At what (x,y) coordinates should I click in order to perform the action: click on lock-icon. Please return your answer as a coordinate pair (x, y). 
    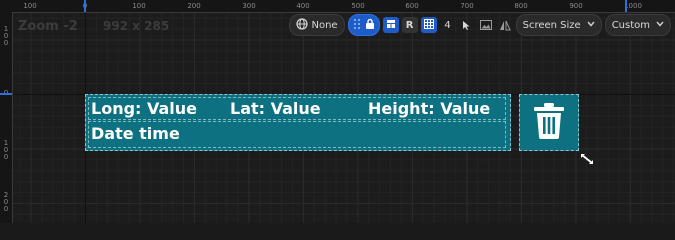
    Looking at the image, I should click on (370, 25).